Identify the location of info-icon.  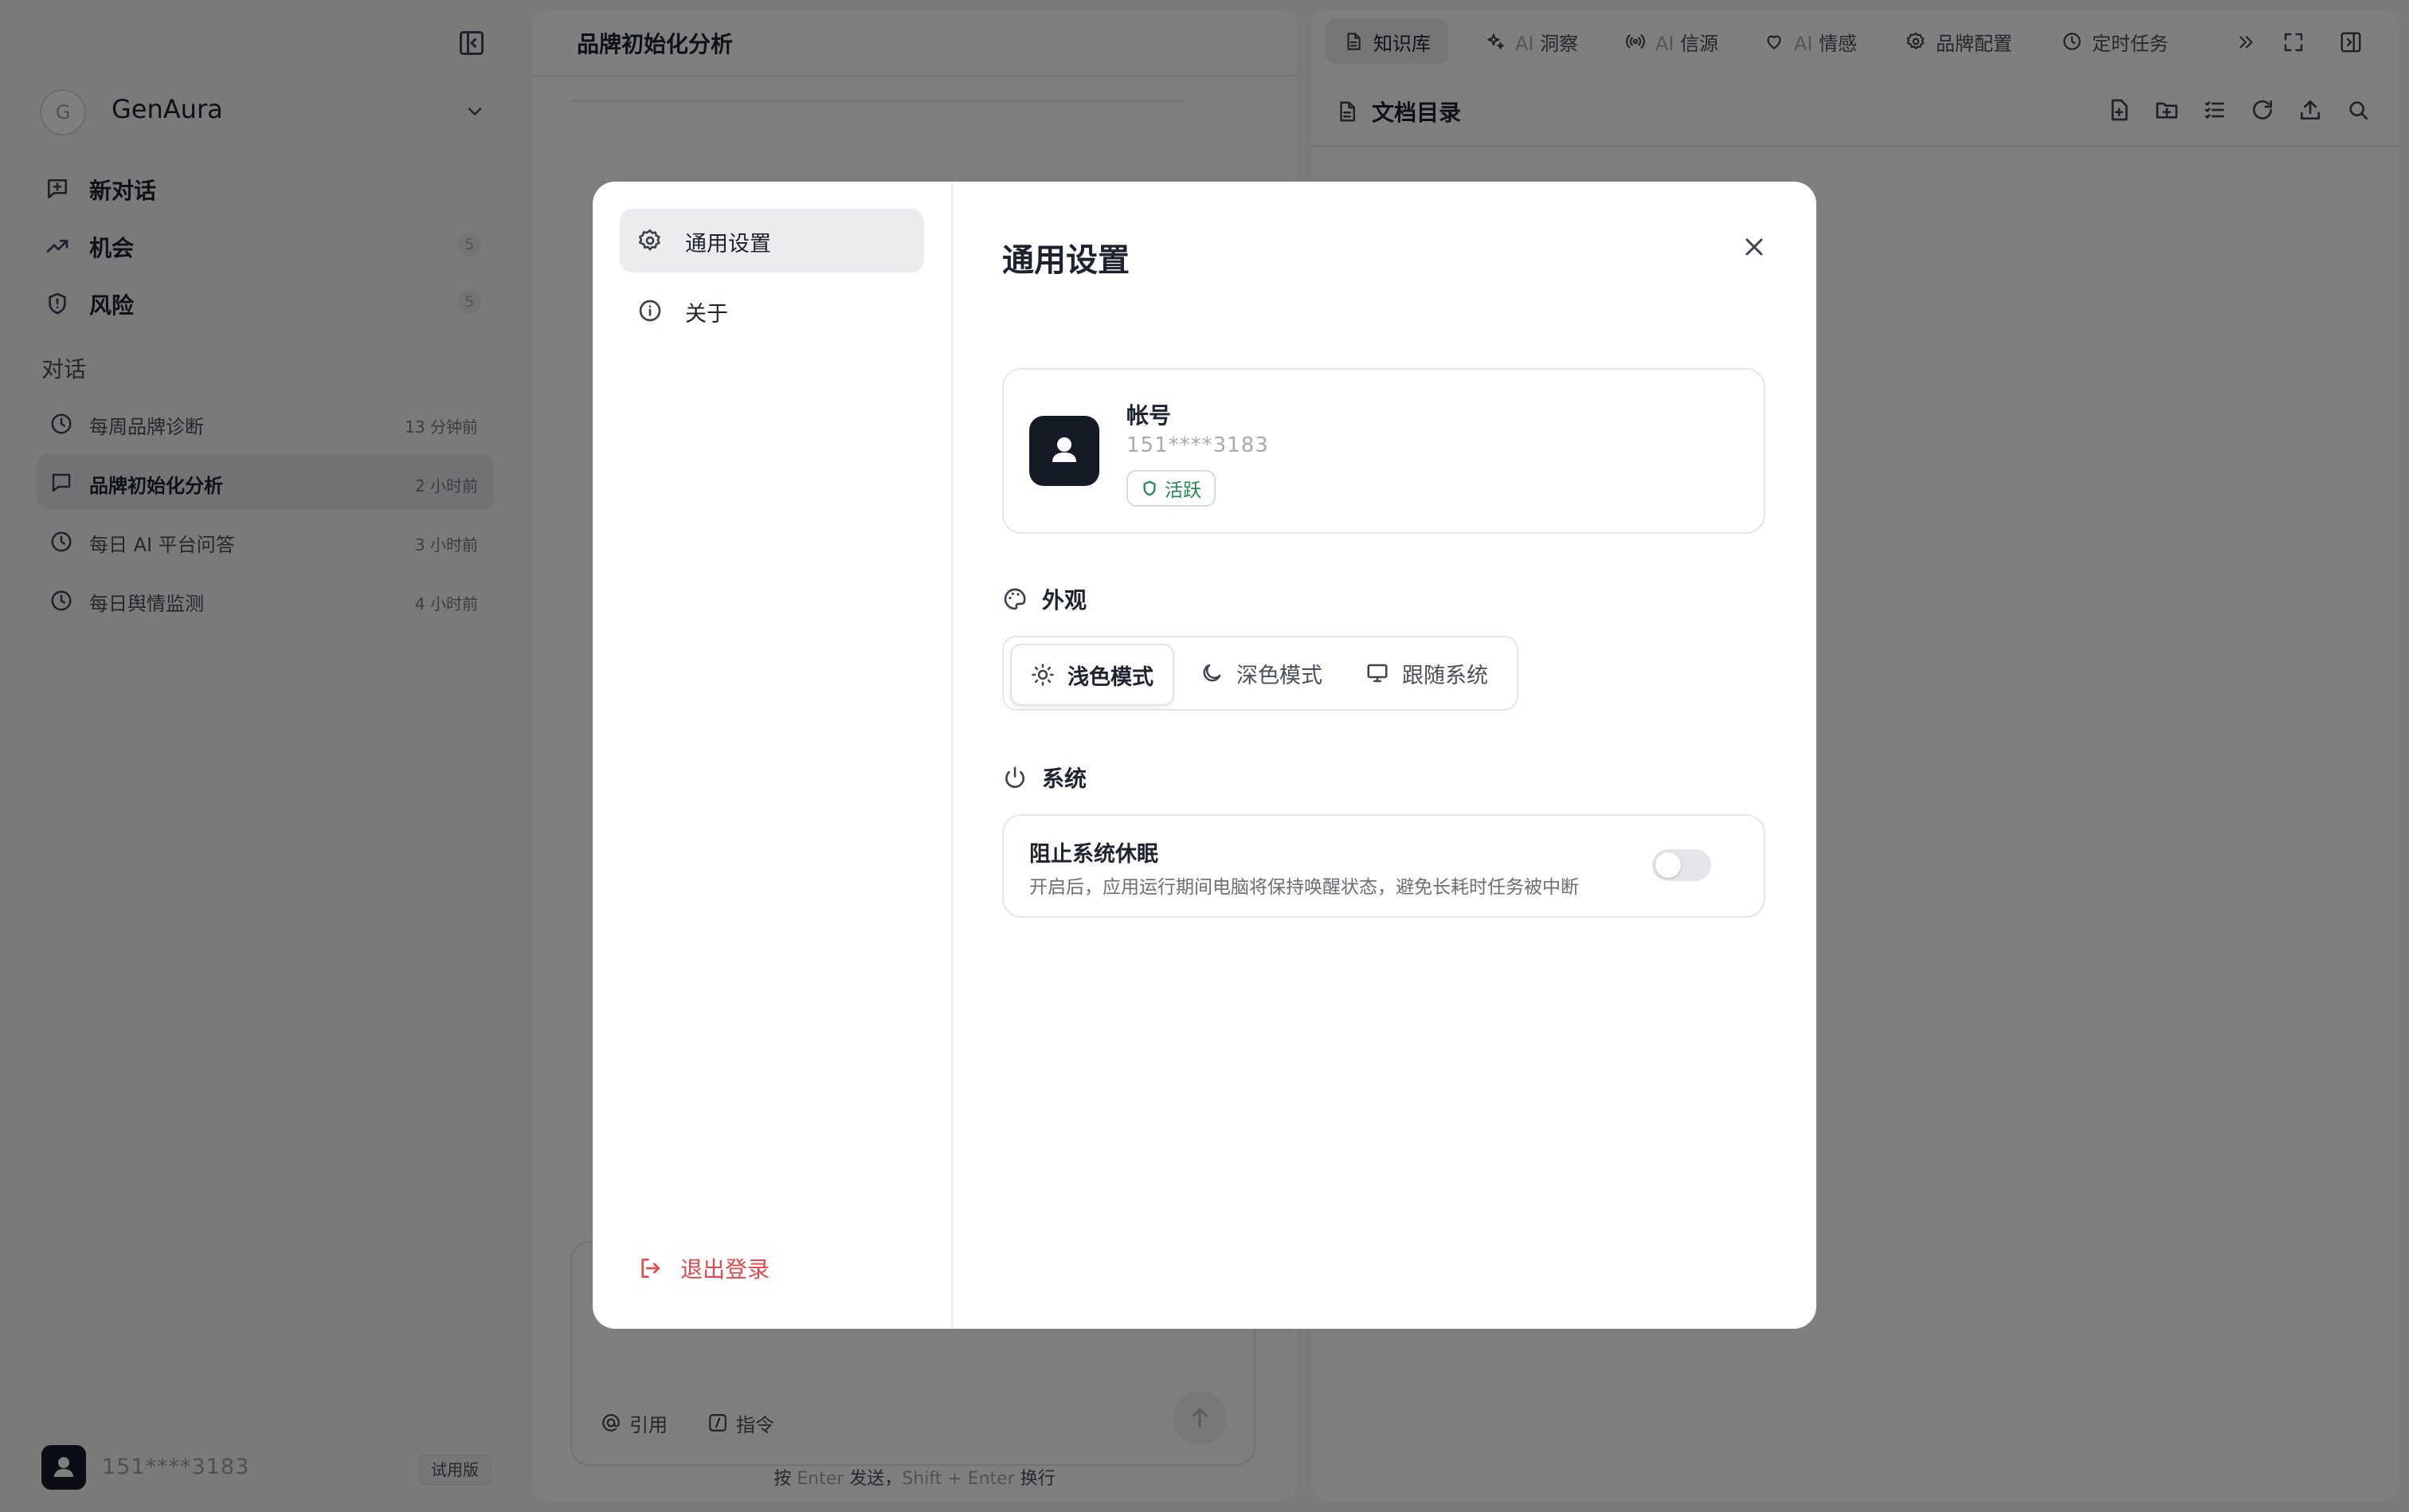
(650, 311).